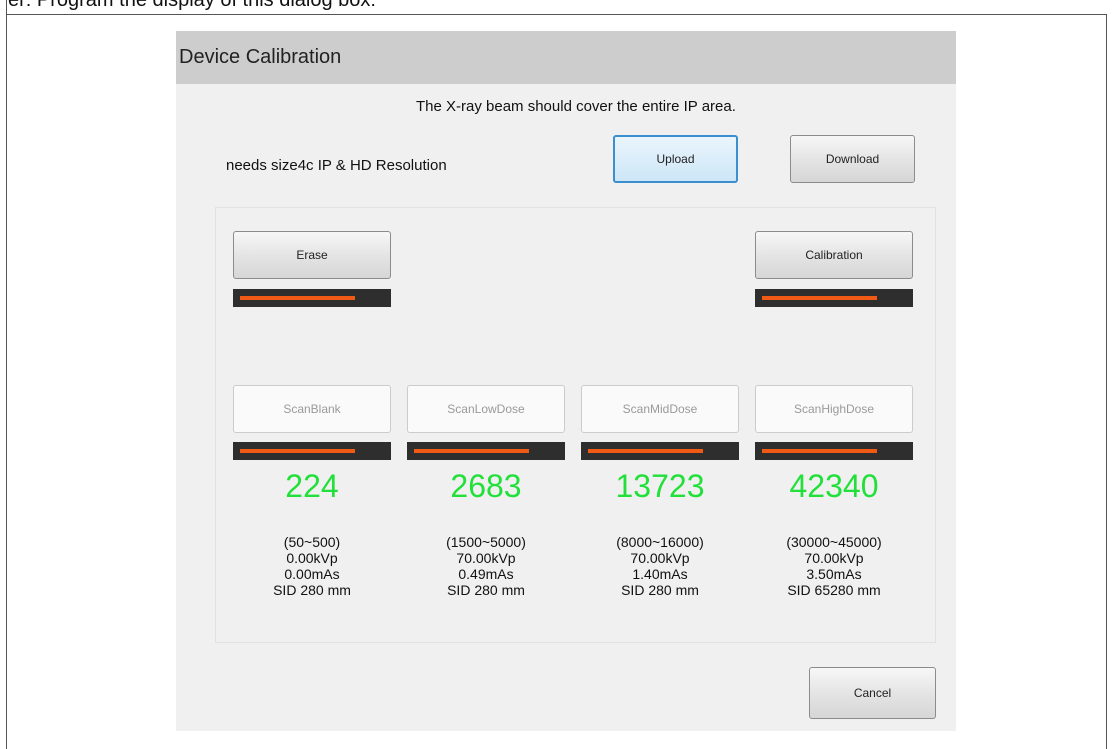 The height and width of the screenshot is (749, 1114). Describe the element at coordinates (1106, 381) in the screenshot. I see `document-frame-right` at that location.